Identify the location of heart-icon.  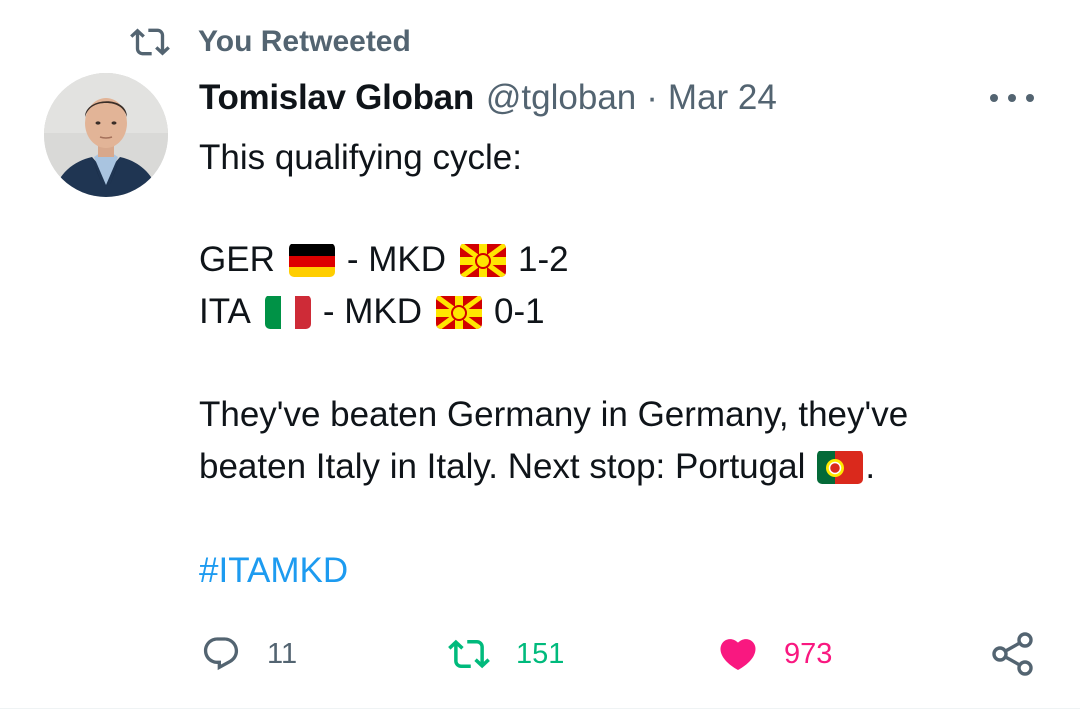
(738, 655).